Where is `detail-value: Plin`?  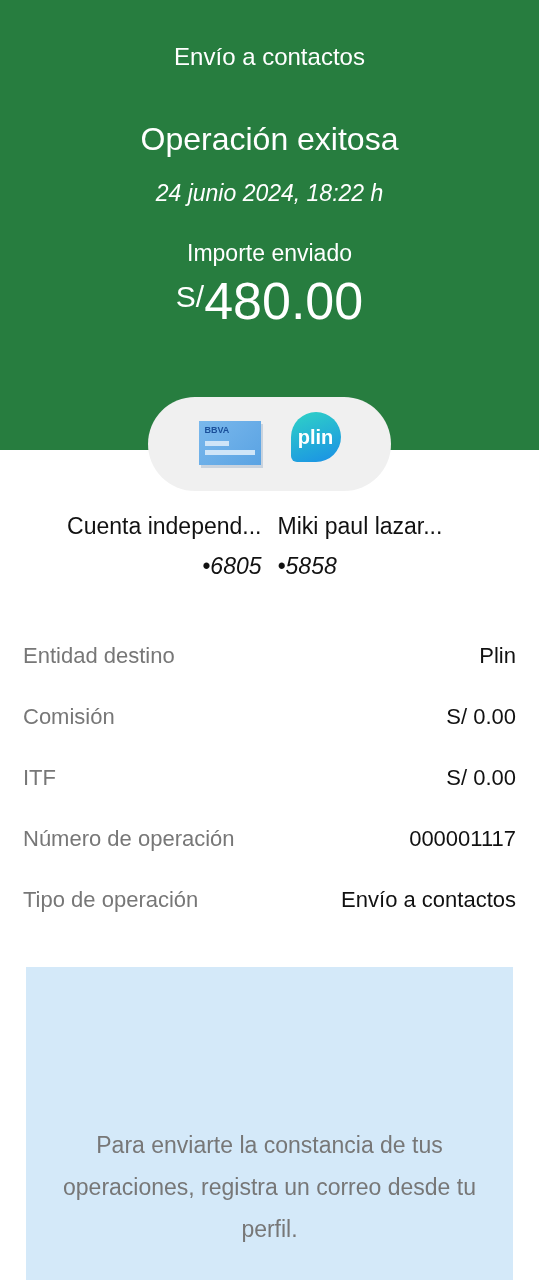 detail-value: Plin is located at coordinates (497, 655).